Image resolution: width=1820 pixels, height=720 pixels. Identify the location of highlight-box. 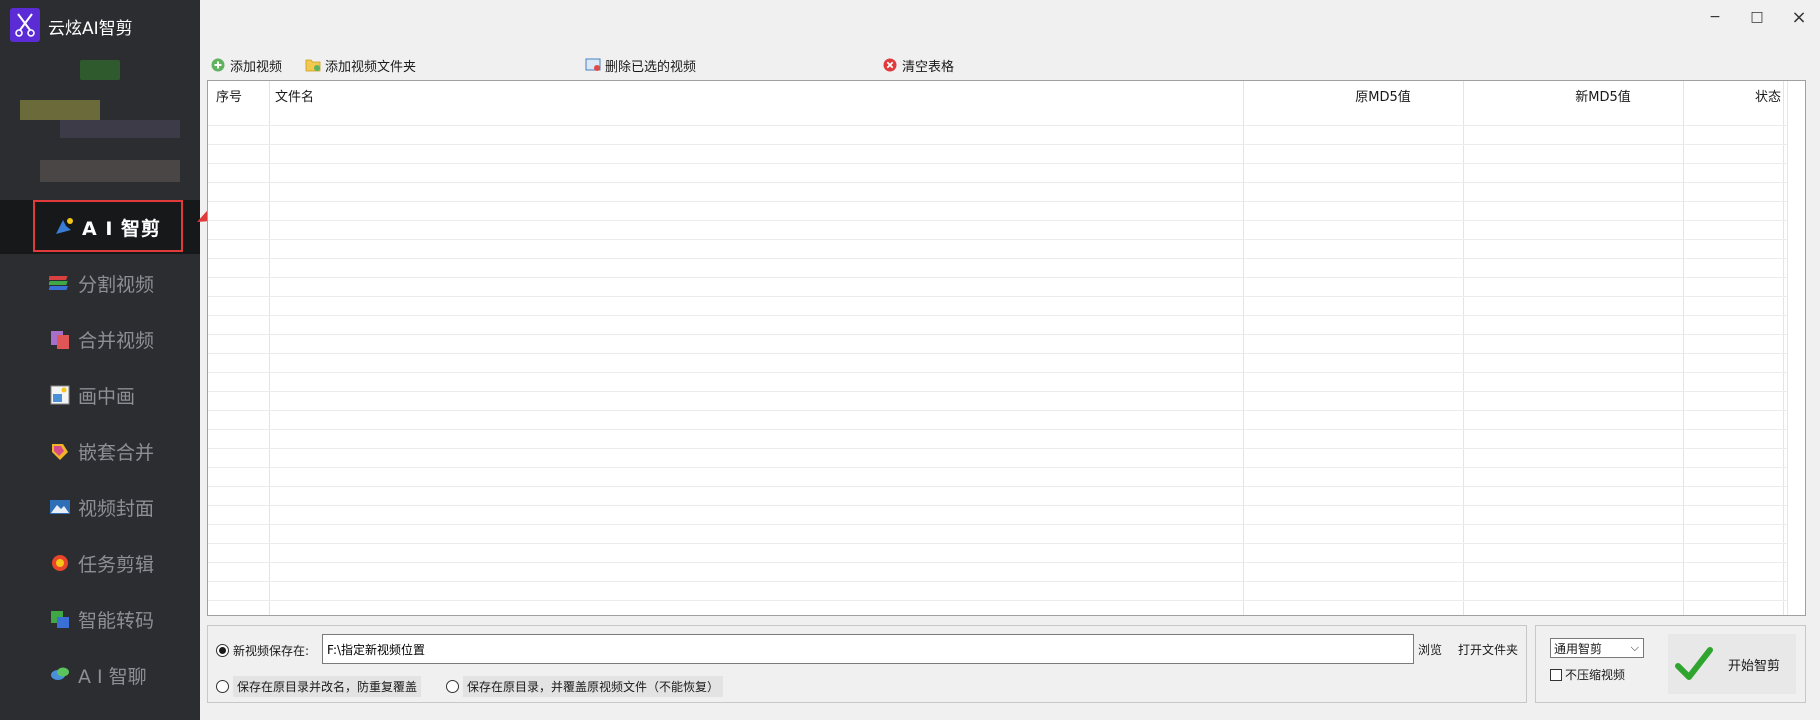
(108, 226).